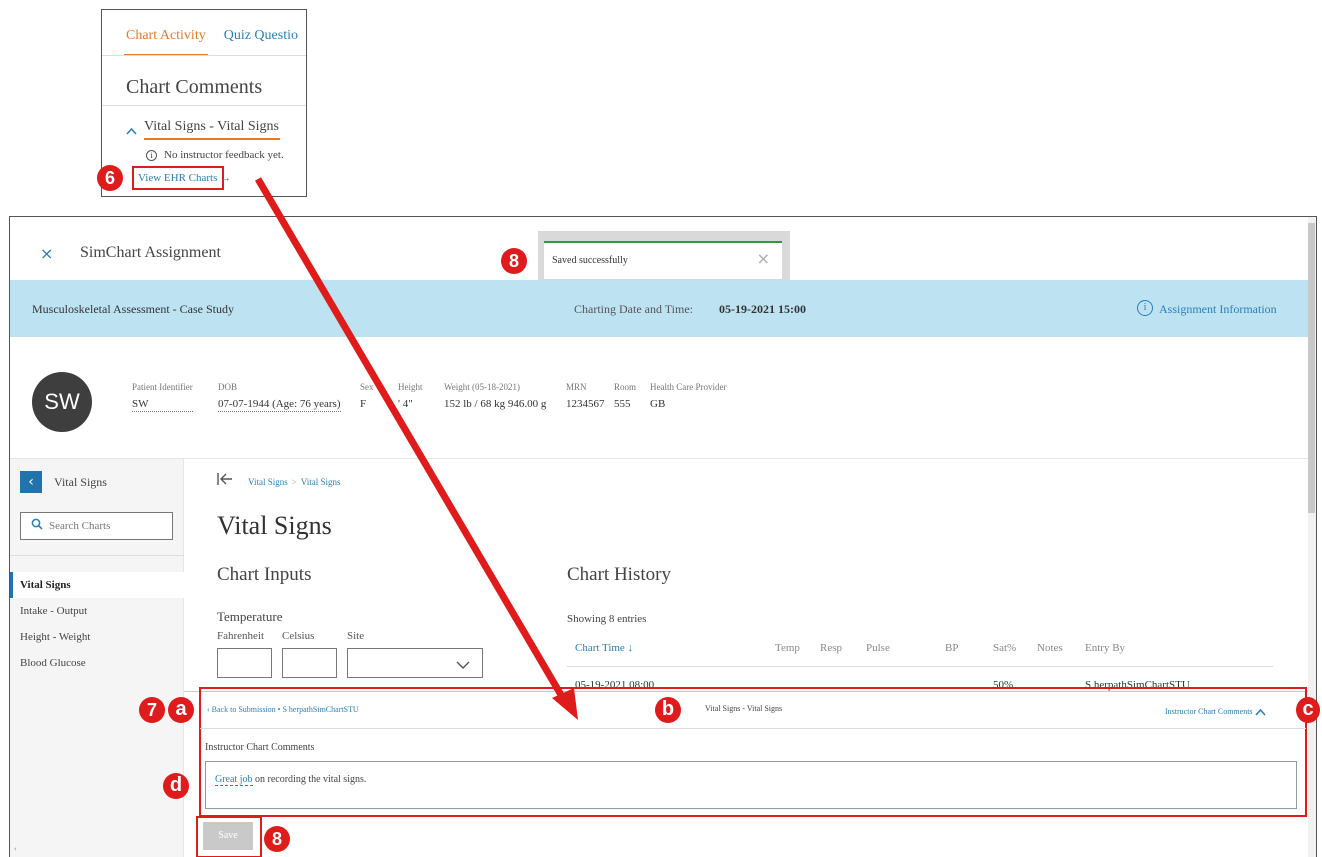 The height and width of the screenshot is (857, 1322). I want to click on field-value: 07-07-1944 (Age: 76 years), so click(279, 405).